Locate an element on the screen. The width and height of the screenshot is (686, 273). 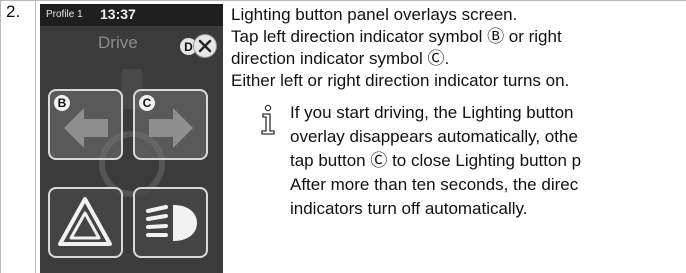
headlight-icon is located at coordinates (171, 223).